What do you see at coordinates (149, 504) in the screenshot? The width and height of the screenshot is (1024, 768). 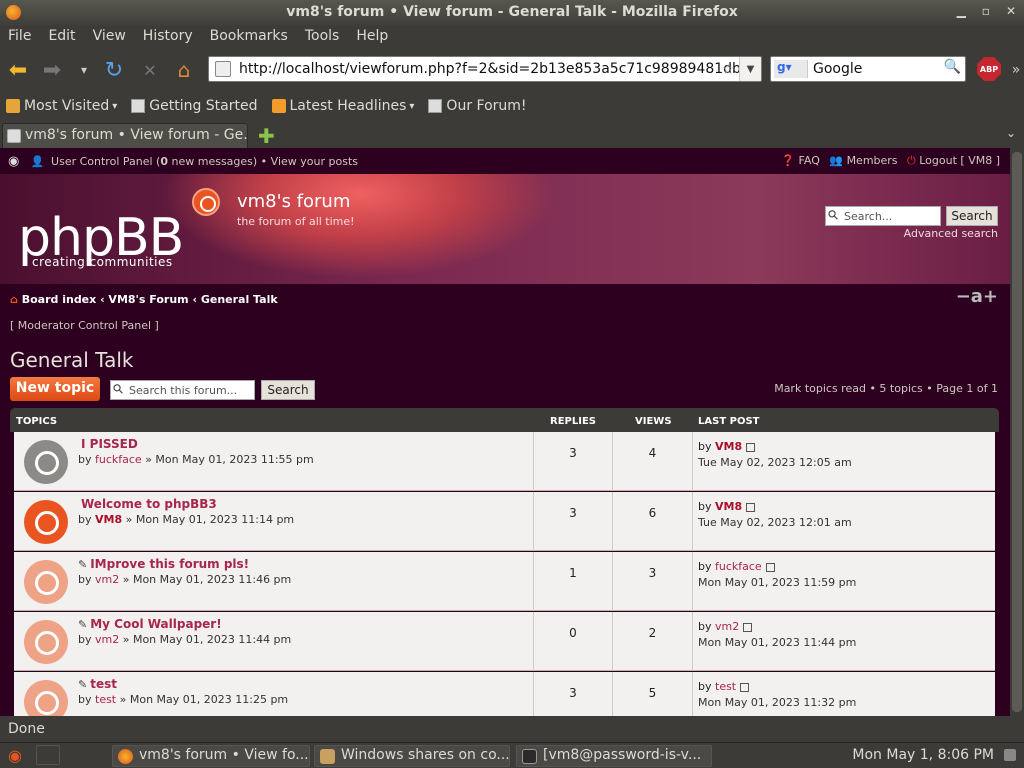 I see `topic-title-link: Welcome to phpBB3` at bounding box center [149, 504].